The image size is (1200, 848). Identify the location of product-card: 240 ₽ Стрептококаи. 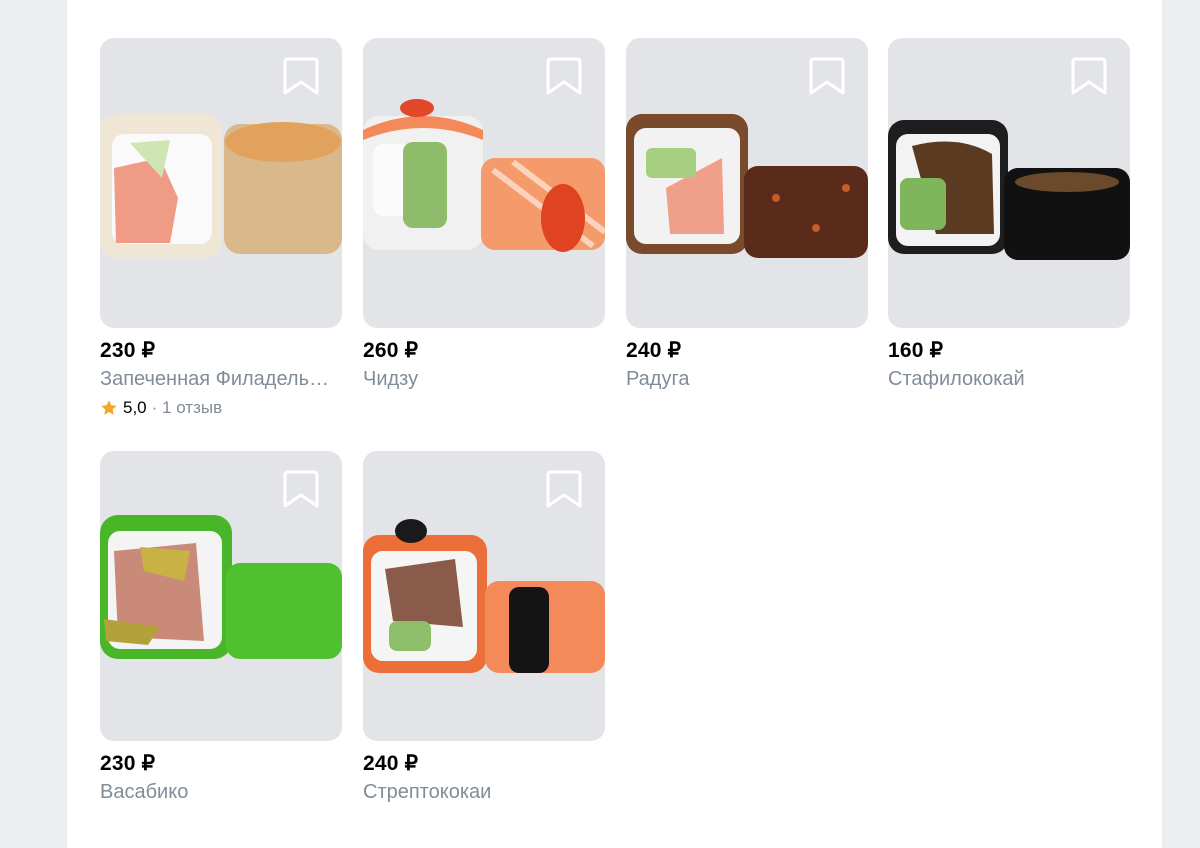
(484, 627).